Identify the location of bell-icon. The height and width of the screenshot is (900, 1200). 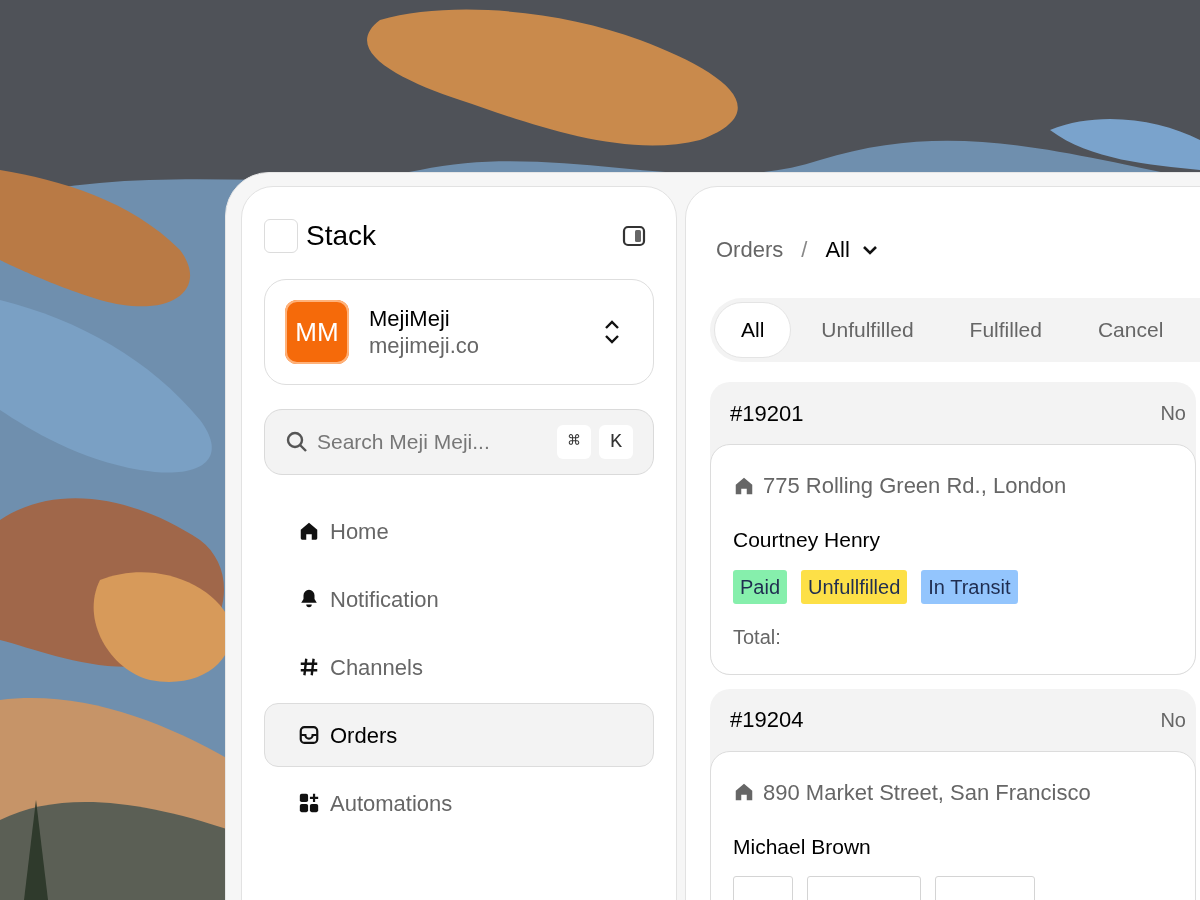
(309, 599).